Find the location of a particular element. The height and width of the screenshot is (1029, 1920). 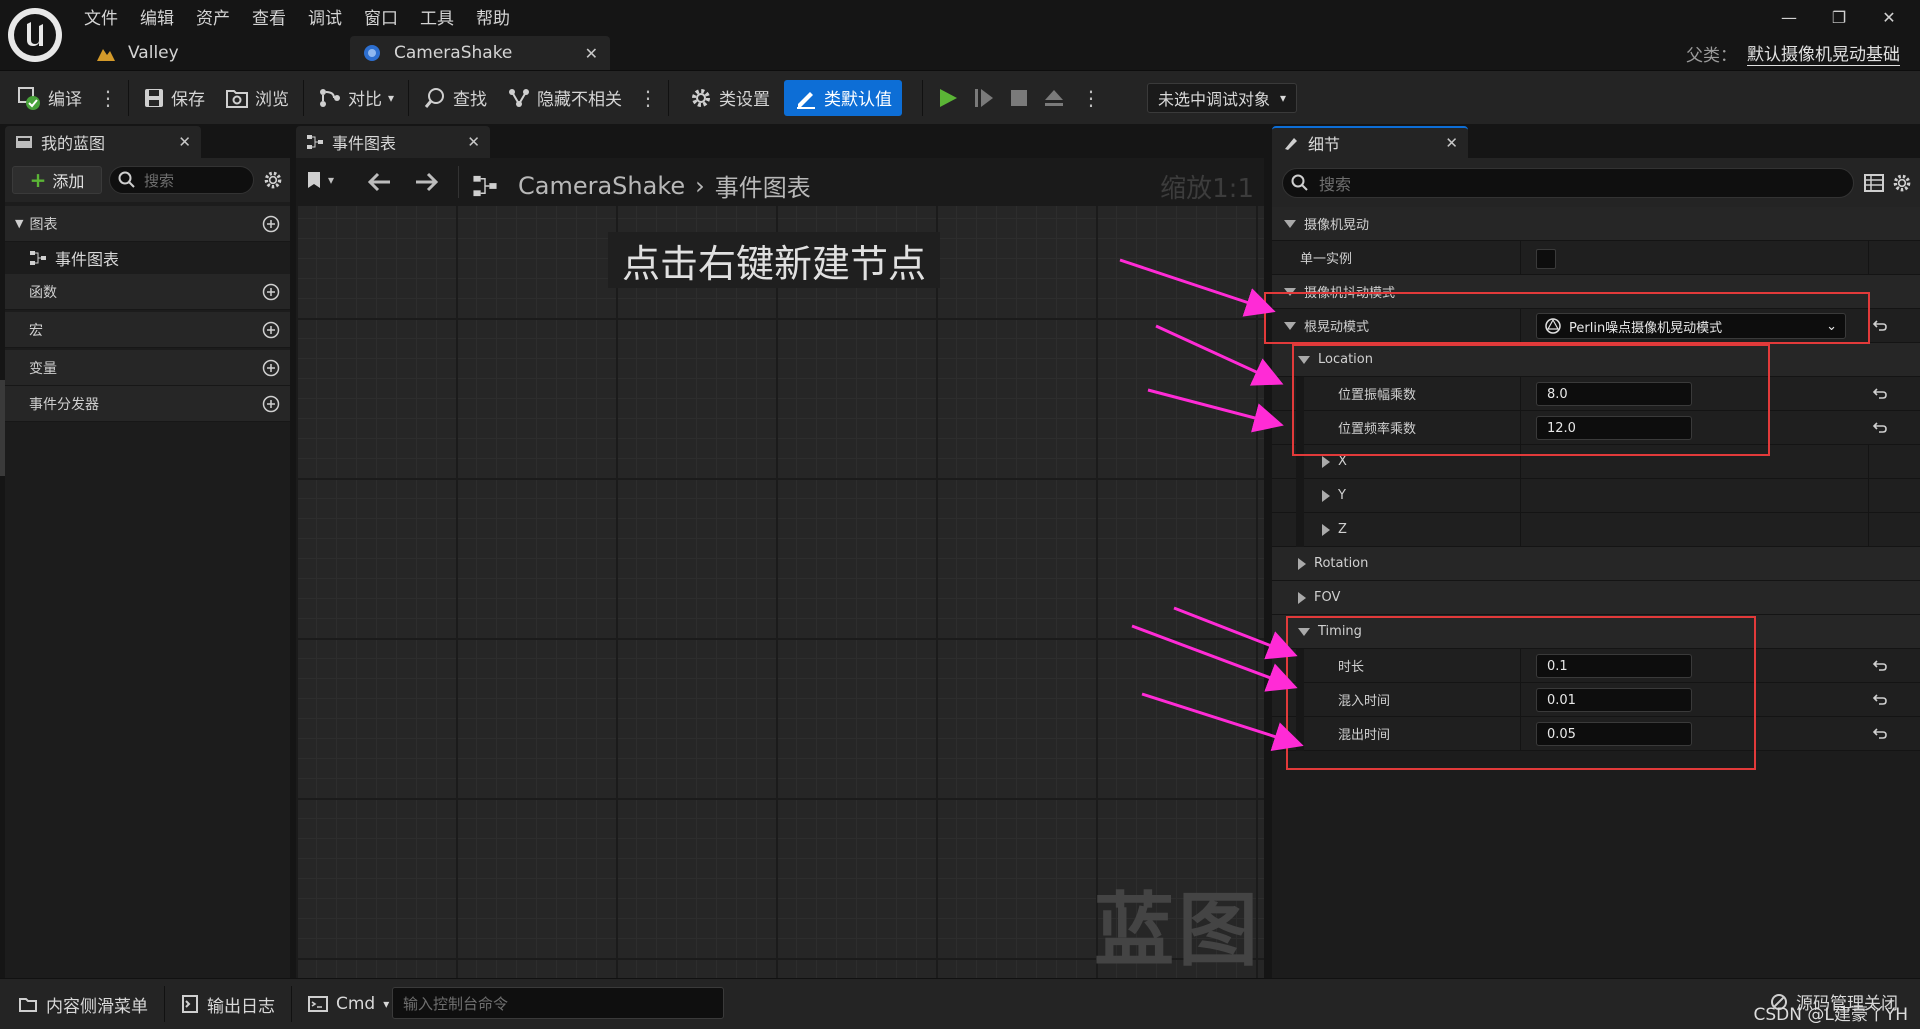

close-window-icon: ✕ is located at coordinates (1889, 17).